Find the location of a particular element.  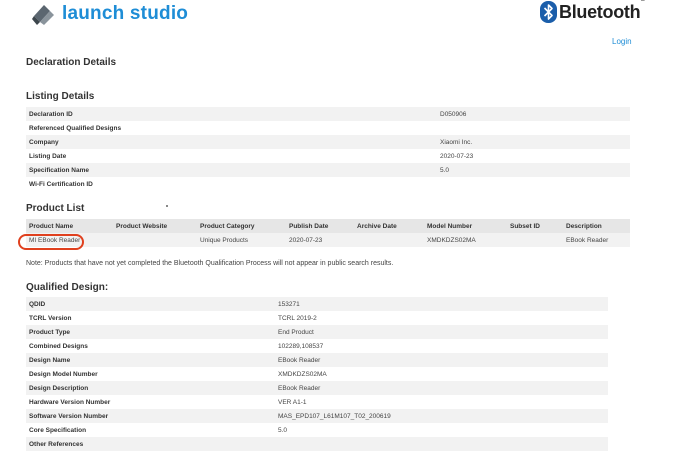

listing-date-label: Listing Date is located at coordinates (48, 156).